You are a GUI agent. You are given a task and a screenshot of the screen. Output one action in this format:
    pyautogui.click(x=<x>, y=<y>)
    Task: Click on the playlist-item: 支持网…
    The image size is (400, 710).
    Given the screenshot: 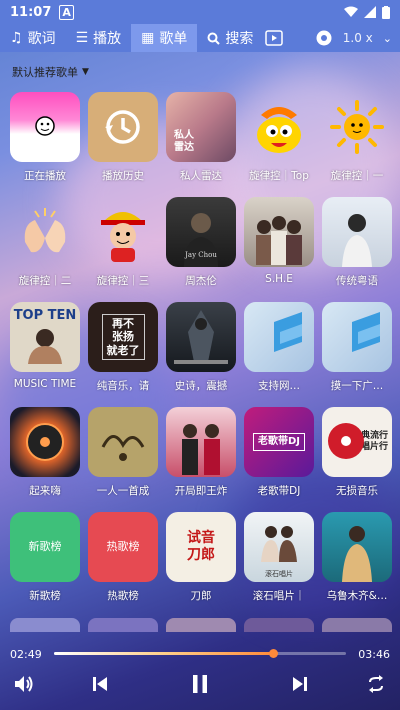 What is the action you would take?
    pyautogui.click(x=279, y=347)
    